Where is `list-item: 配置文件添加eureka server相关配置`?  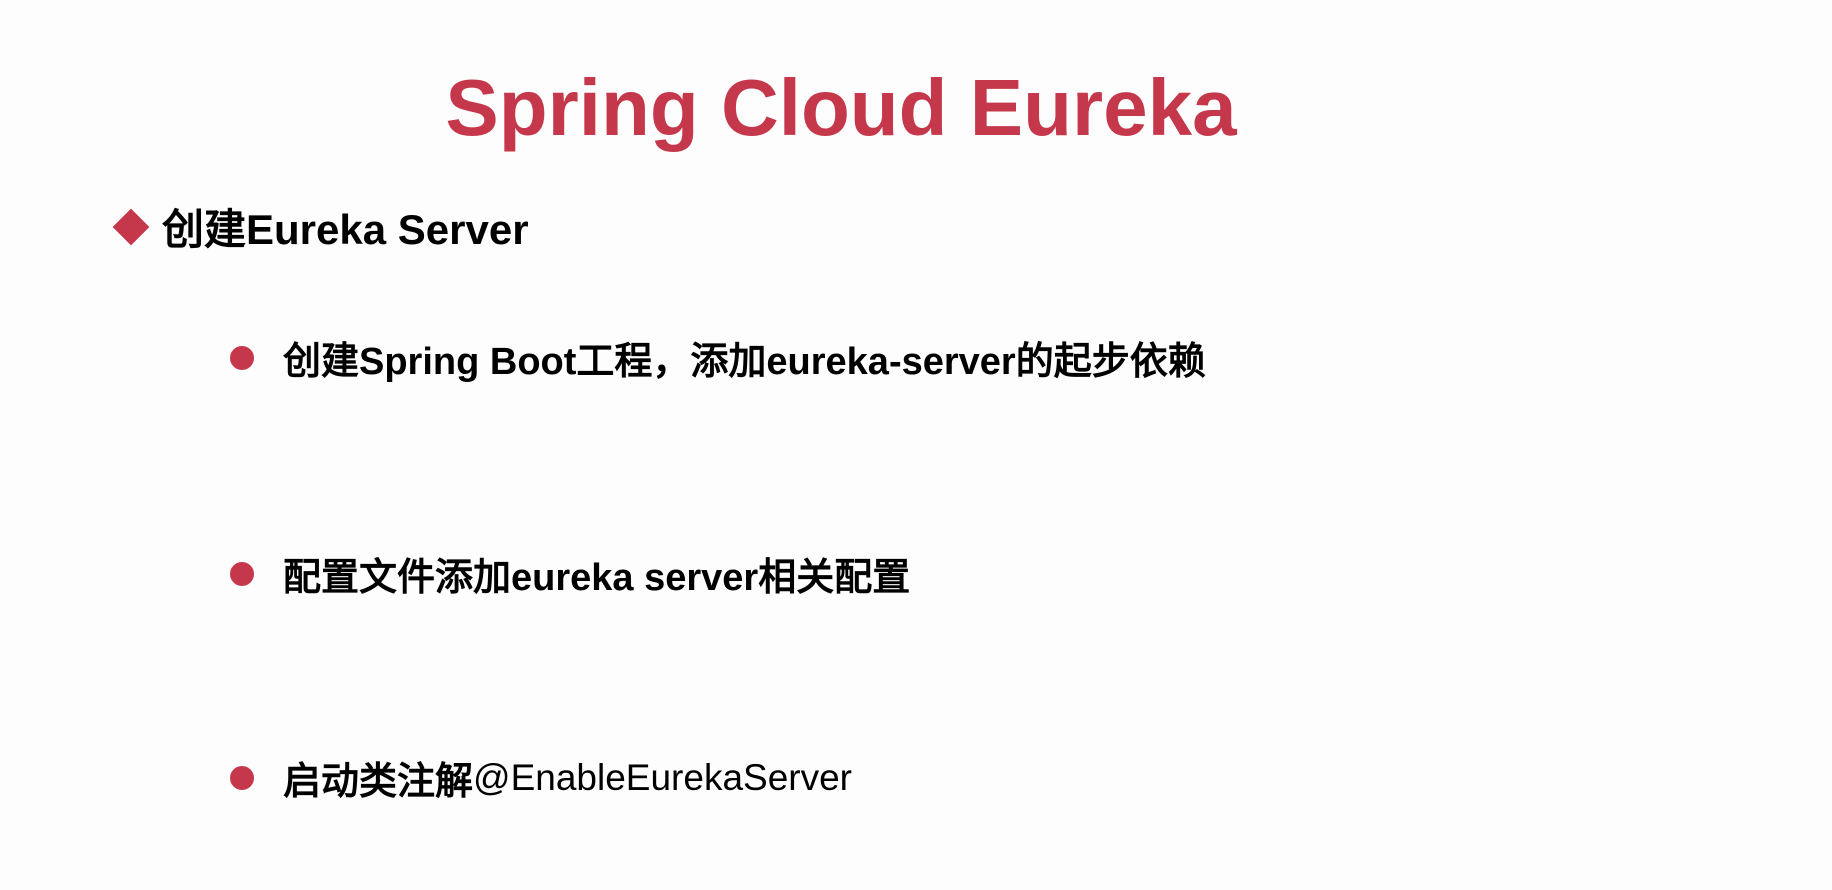
list-item: 配置文件添加eureka server相关配置 is located at coordinates (570, 573).